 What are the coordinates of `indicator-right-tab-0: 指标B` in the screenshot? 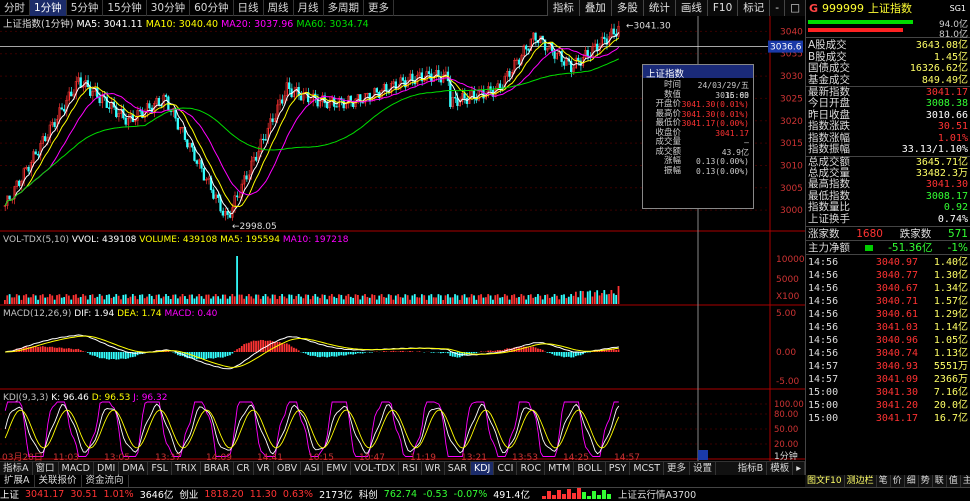 It's located at (751, 468).